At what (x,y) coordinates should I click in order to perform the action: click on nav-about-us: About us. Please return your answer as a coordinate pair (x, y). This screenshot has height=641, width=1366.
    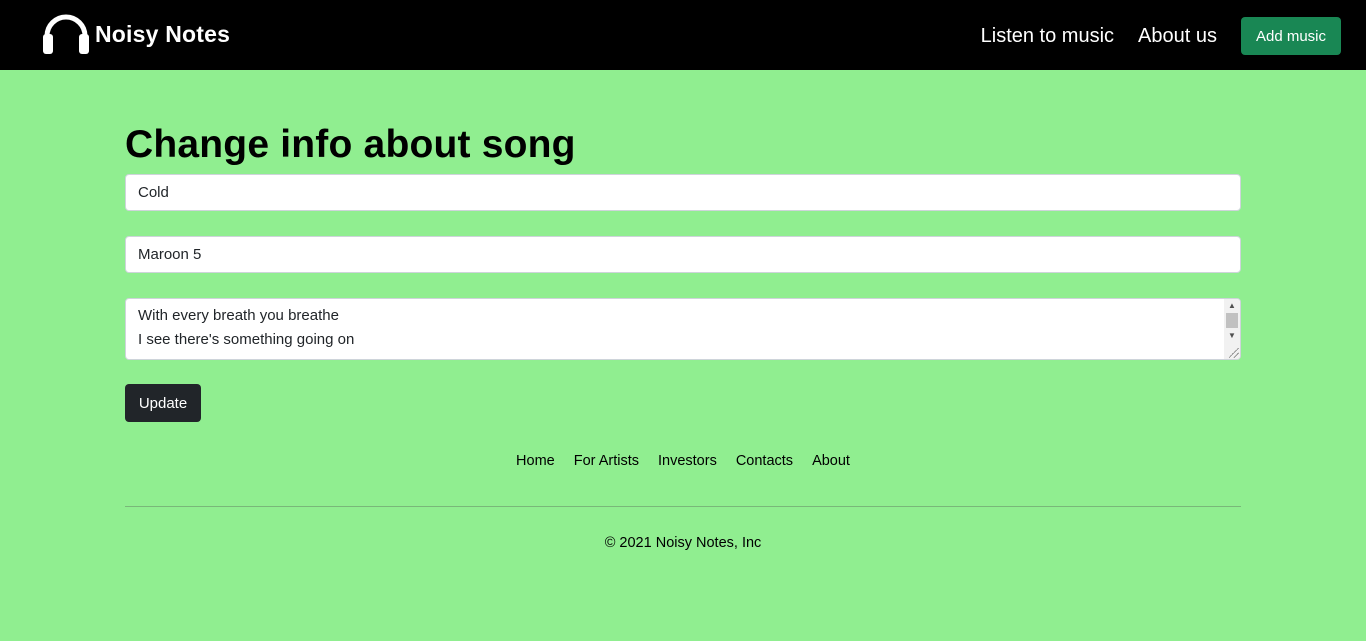
    Looking at the image, I should click on (1177, 36).